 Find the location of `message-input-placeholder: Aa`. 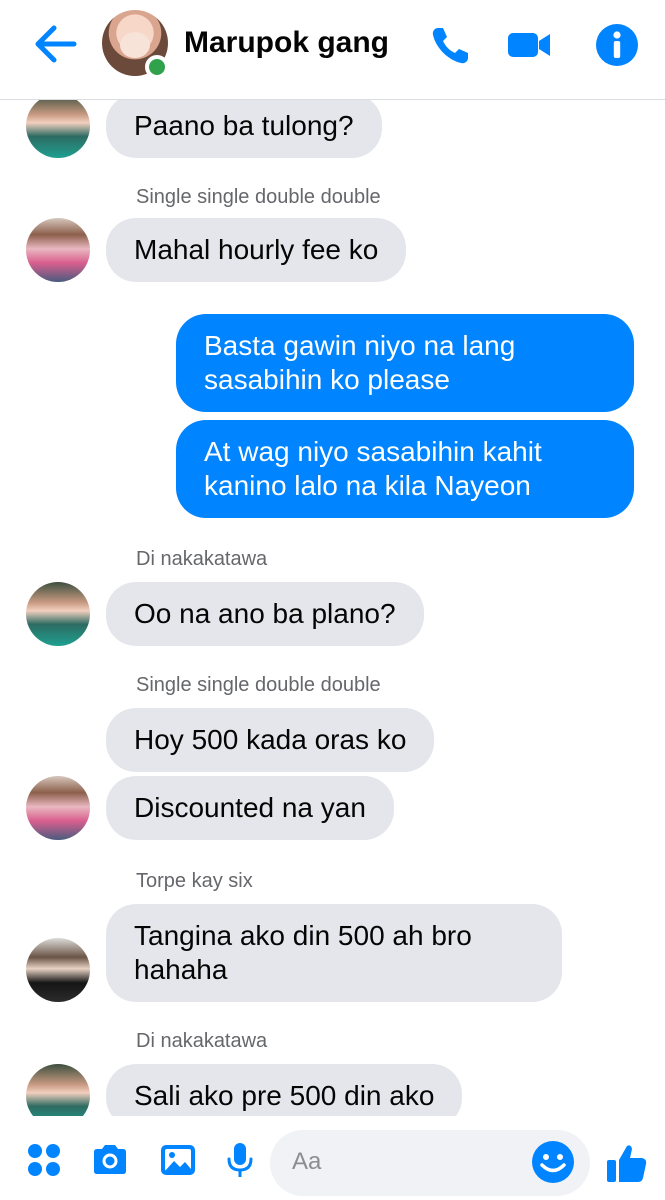

message-input-placeholder: Aa is located at coordinates (307, 1161).